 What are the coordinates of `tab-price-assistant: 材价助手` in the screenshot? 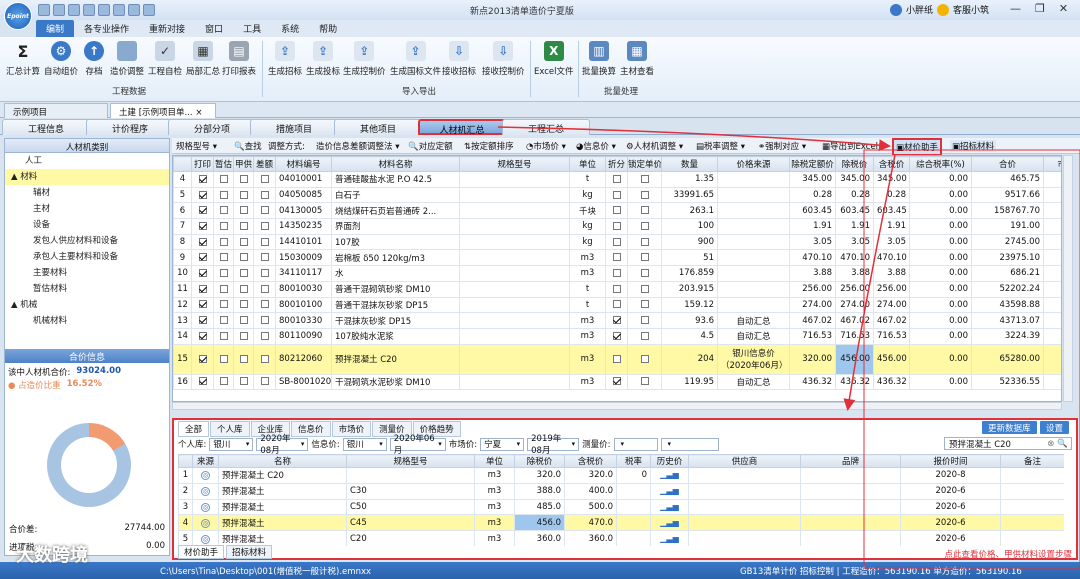 It's located at (201, 552).